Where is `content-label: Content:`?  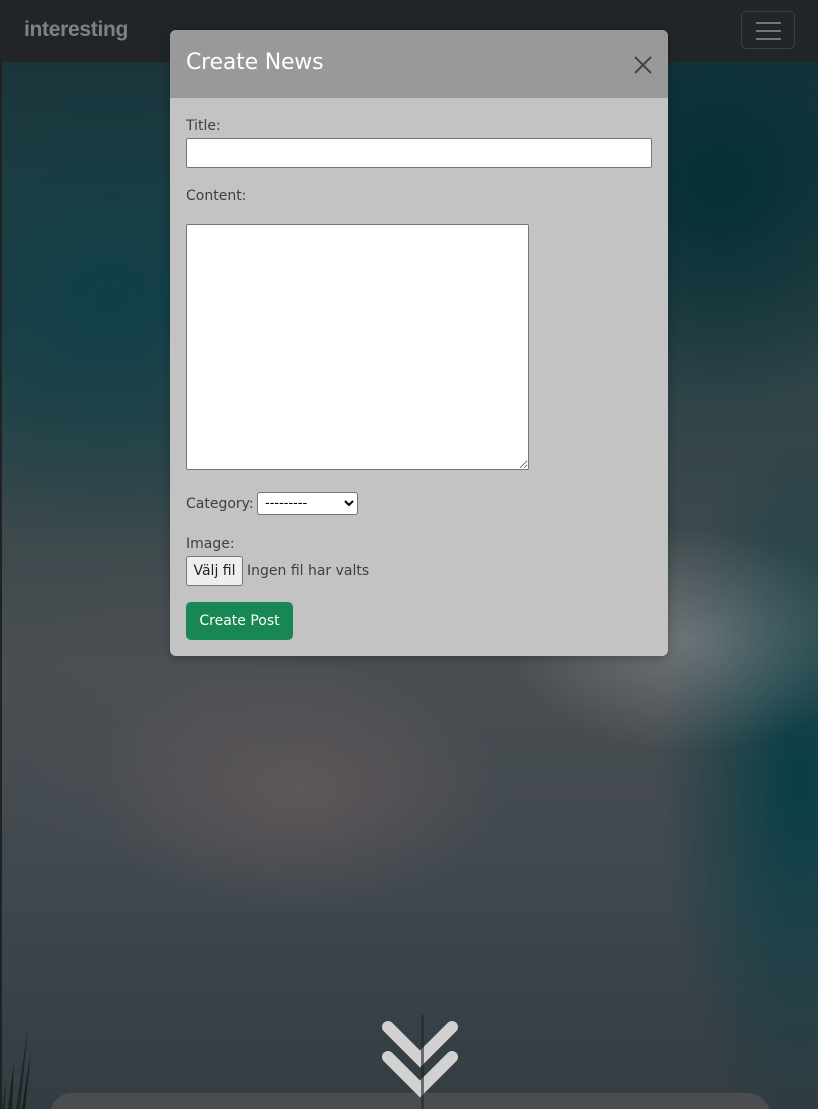 content-label: Content: is located at coordinates (216, 196).